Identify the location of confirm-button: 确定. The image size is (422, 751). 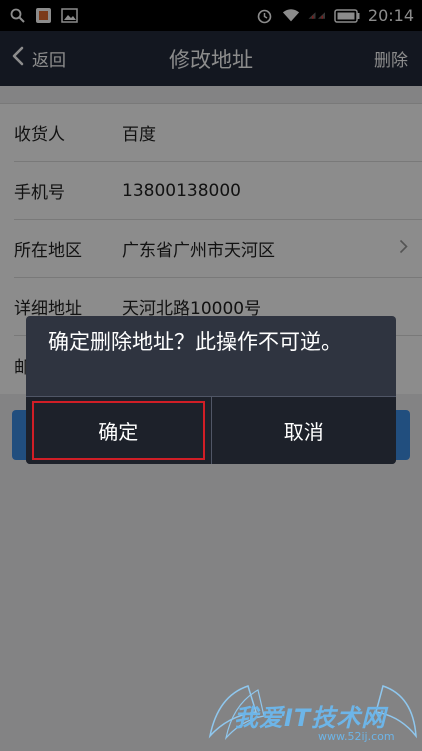
(118, 430).